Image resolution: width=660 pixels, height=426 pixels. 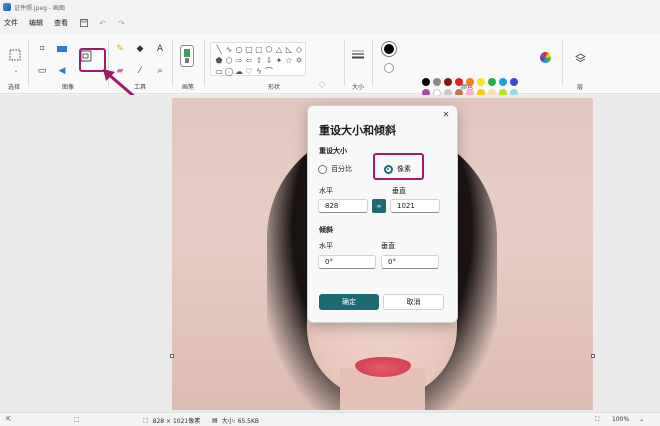 I want to click on layers-group: 层, so click(x=580, y=64).